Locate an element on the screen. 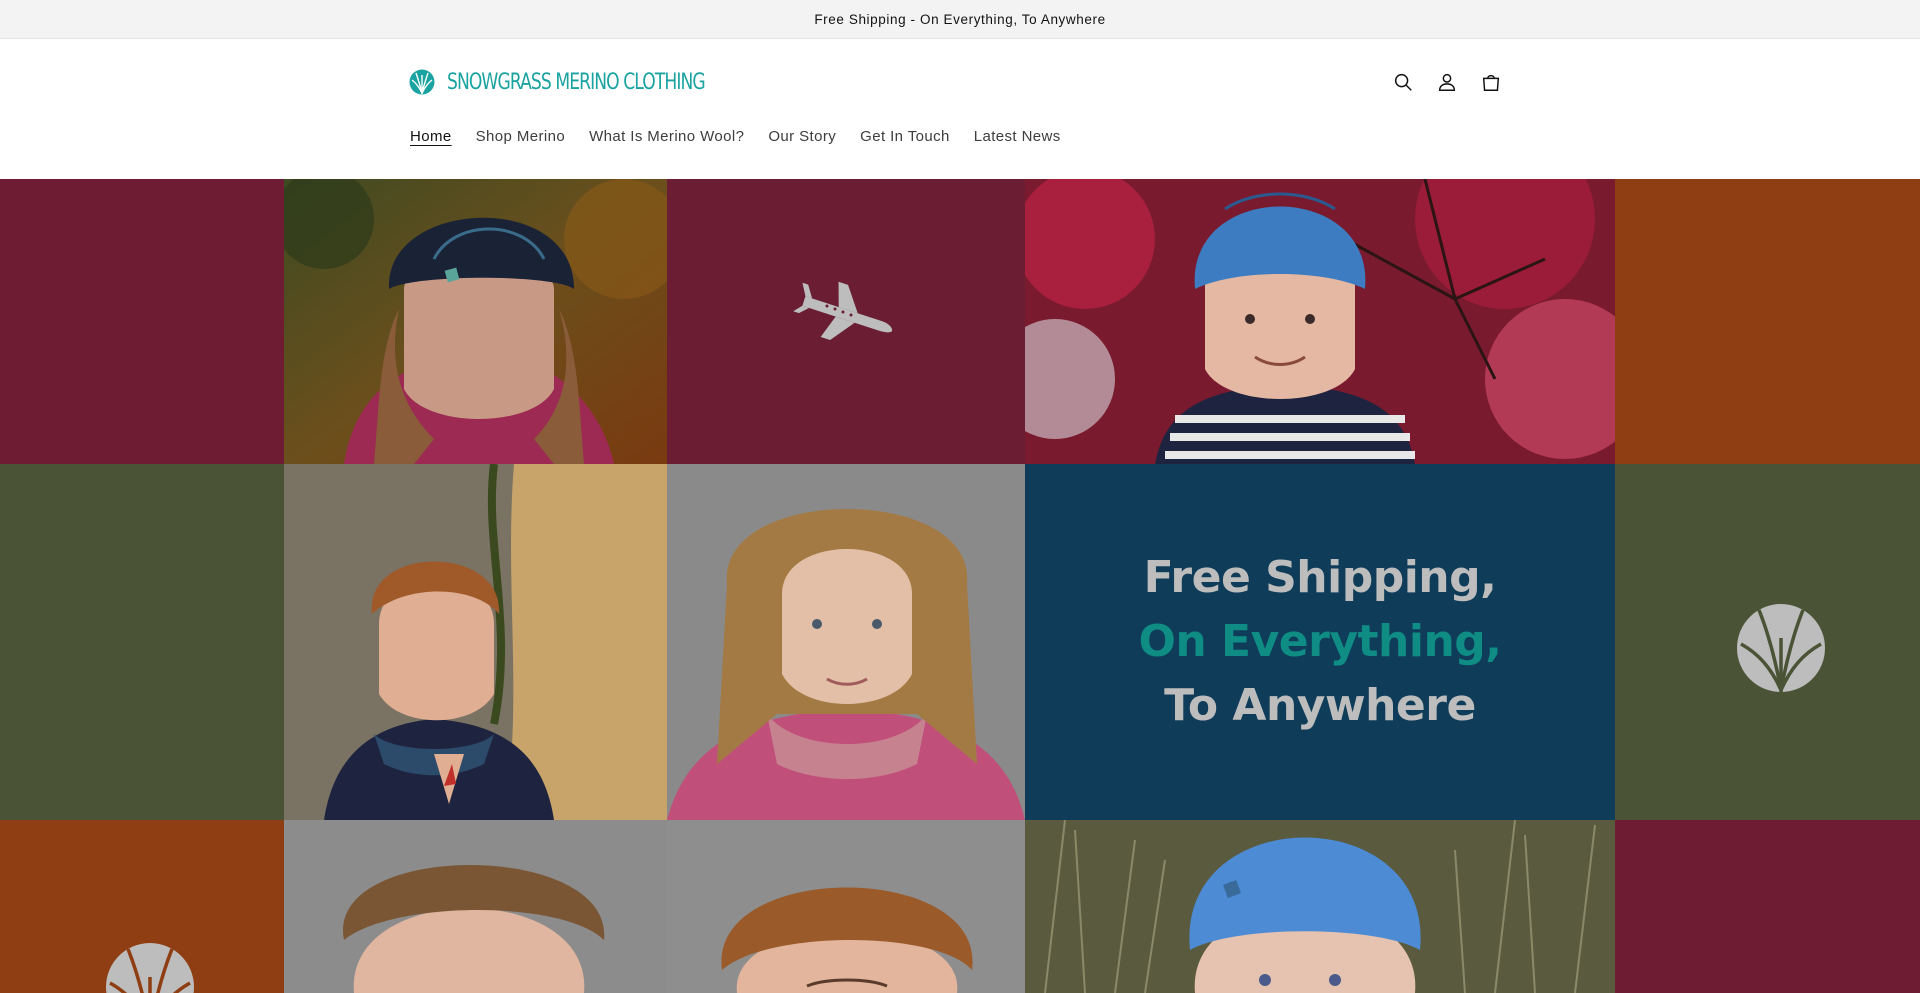 The width and height of the screenshot is (1920, 993). nav-item-our-story: Our Story is located at coordinates (802, 136).